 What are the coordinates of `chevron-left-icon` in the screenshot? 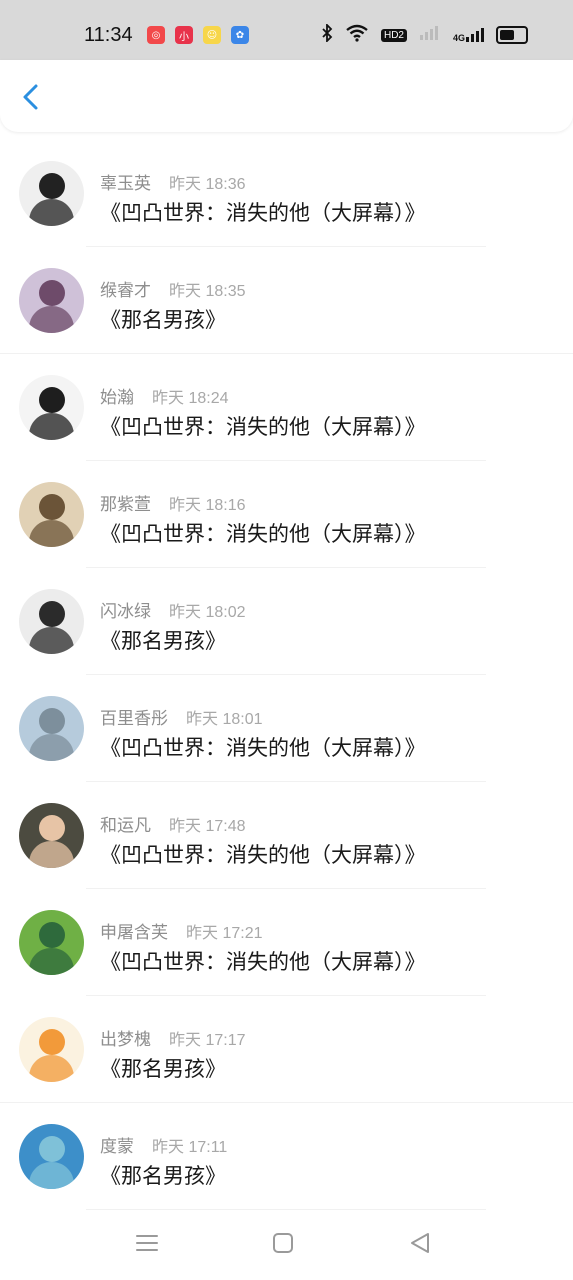 It's located at (30, 97).